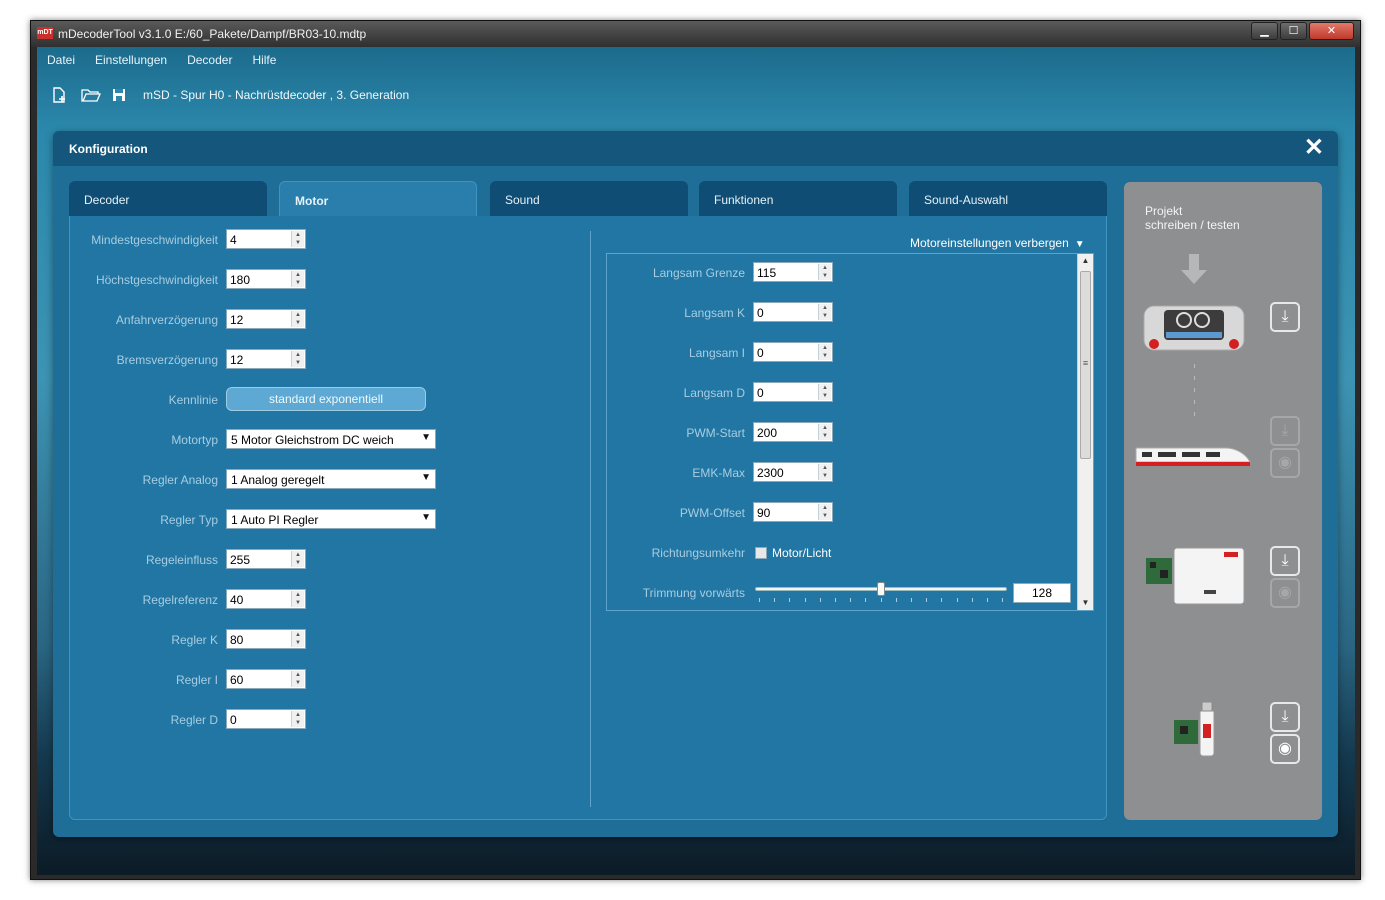  What do you see at coordinates (1042, 593) in the screenshot?
I see `trimmung-value-field: 128` at bounding box center [1042, 593].